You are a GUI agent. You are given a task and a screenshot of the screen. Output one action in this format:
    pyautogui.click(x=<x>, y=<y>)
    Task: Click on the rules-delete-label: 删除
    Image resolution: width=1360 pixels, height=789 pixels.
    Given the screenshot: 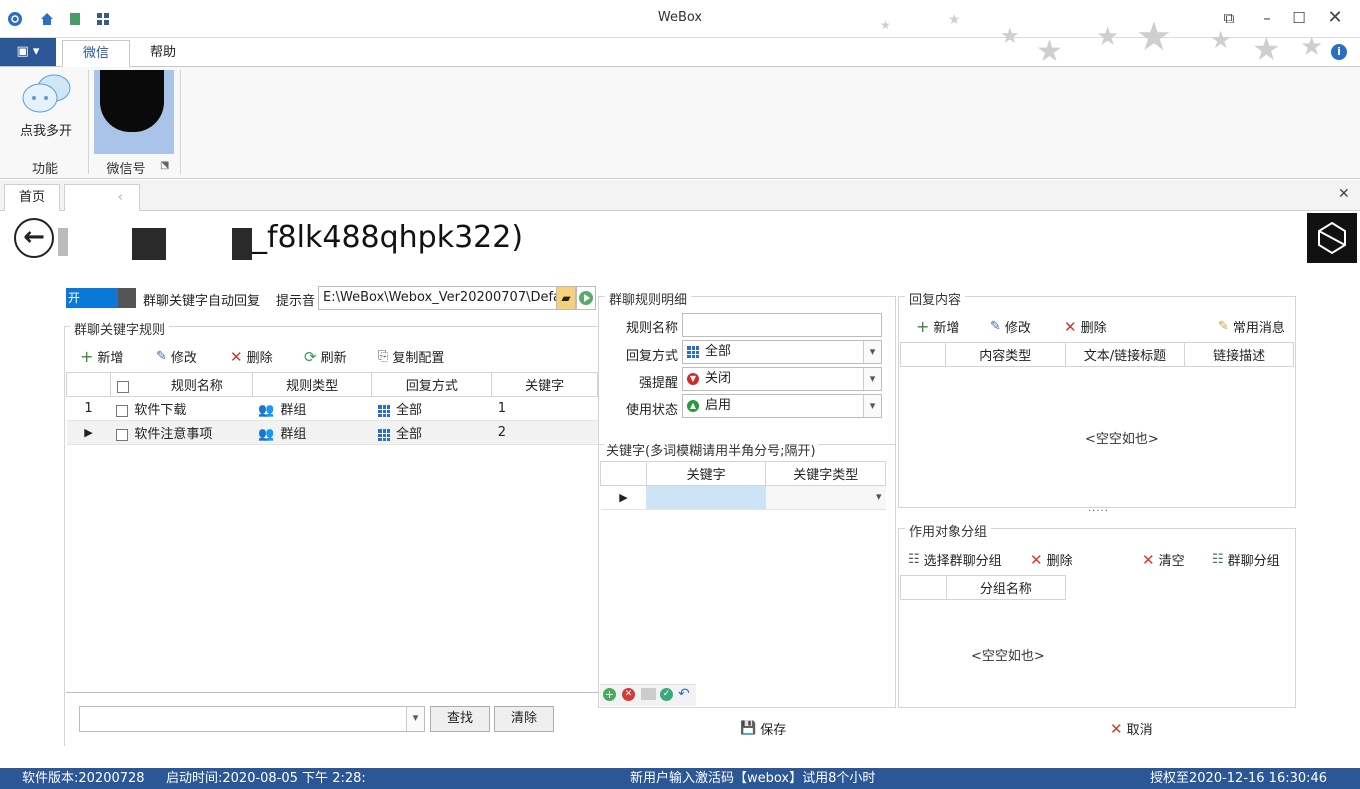 What is the action you would take?
    pyautogui.click(x=259, y=358)
    